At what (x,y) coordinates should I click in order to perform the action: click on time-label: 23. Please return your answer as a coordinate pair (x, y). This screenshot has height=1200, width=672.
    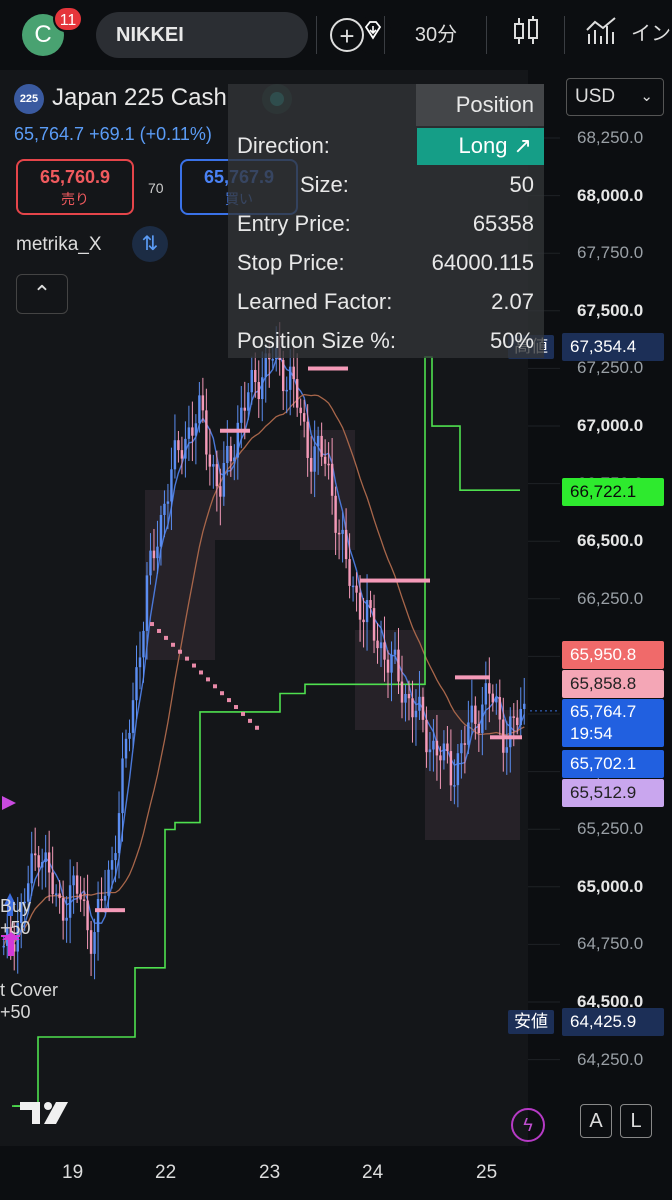
    Looking at the image, I should click on (270, 1172).